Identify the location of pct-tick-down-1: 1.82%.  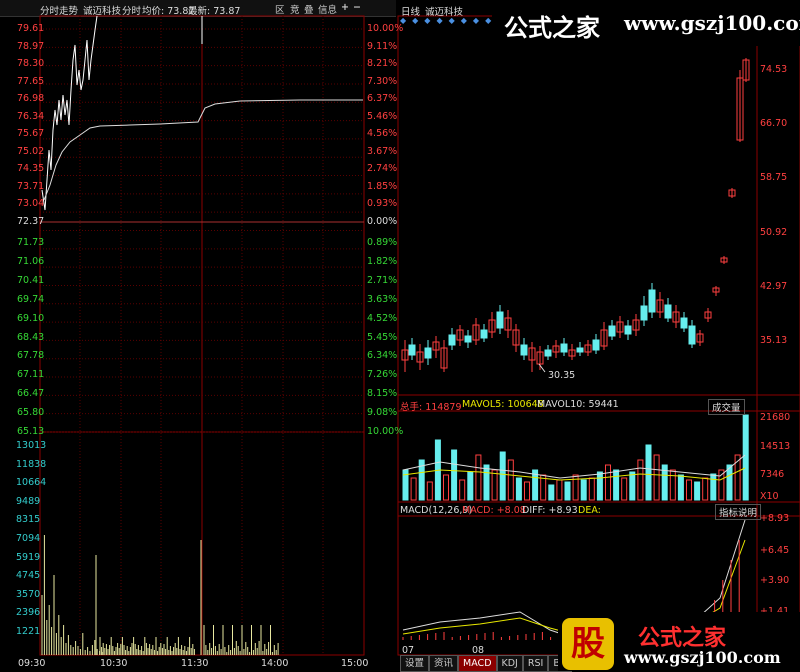
(382, 261).